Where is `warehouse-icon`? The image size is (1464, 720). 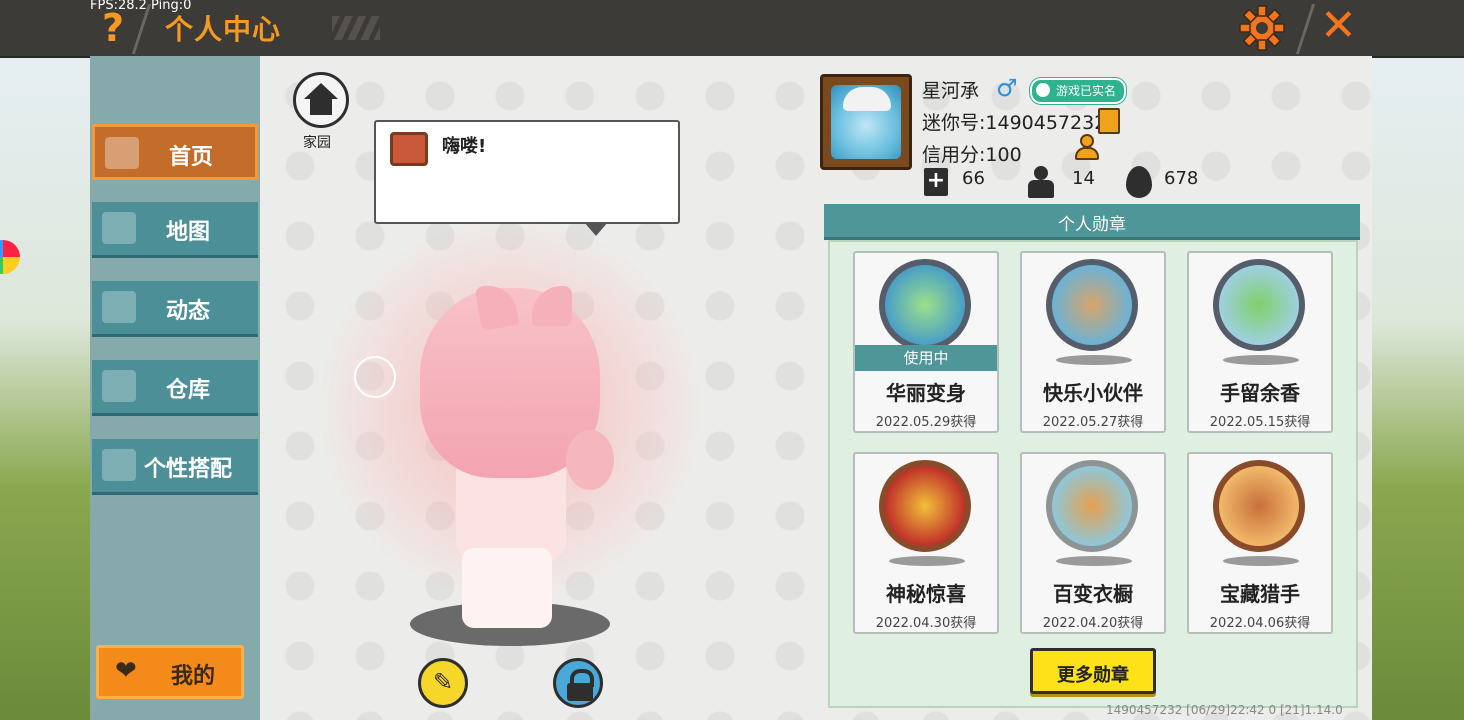 warehouse-icon is located at coordinates (119, 386).